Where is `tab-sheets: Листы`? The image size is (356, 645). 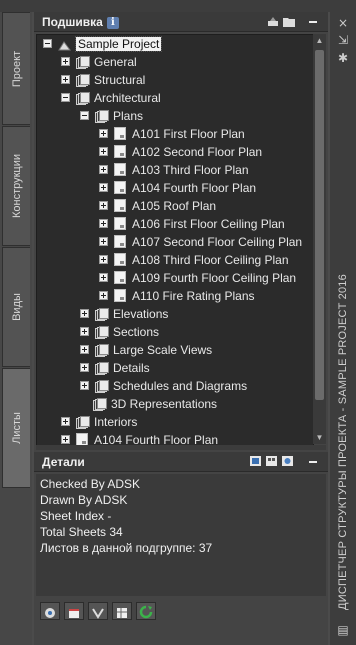 tab-sheets: Листы is located at coordinates (16, 428).